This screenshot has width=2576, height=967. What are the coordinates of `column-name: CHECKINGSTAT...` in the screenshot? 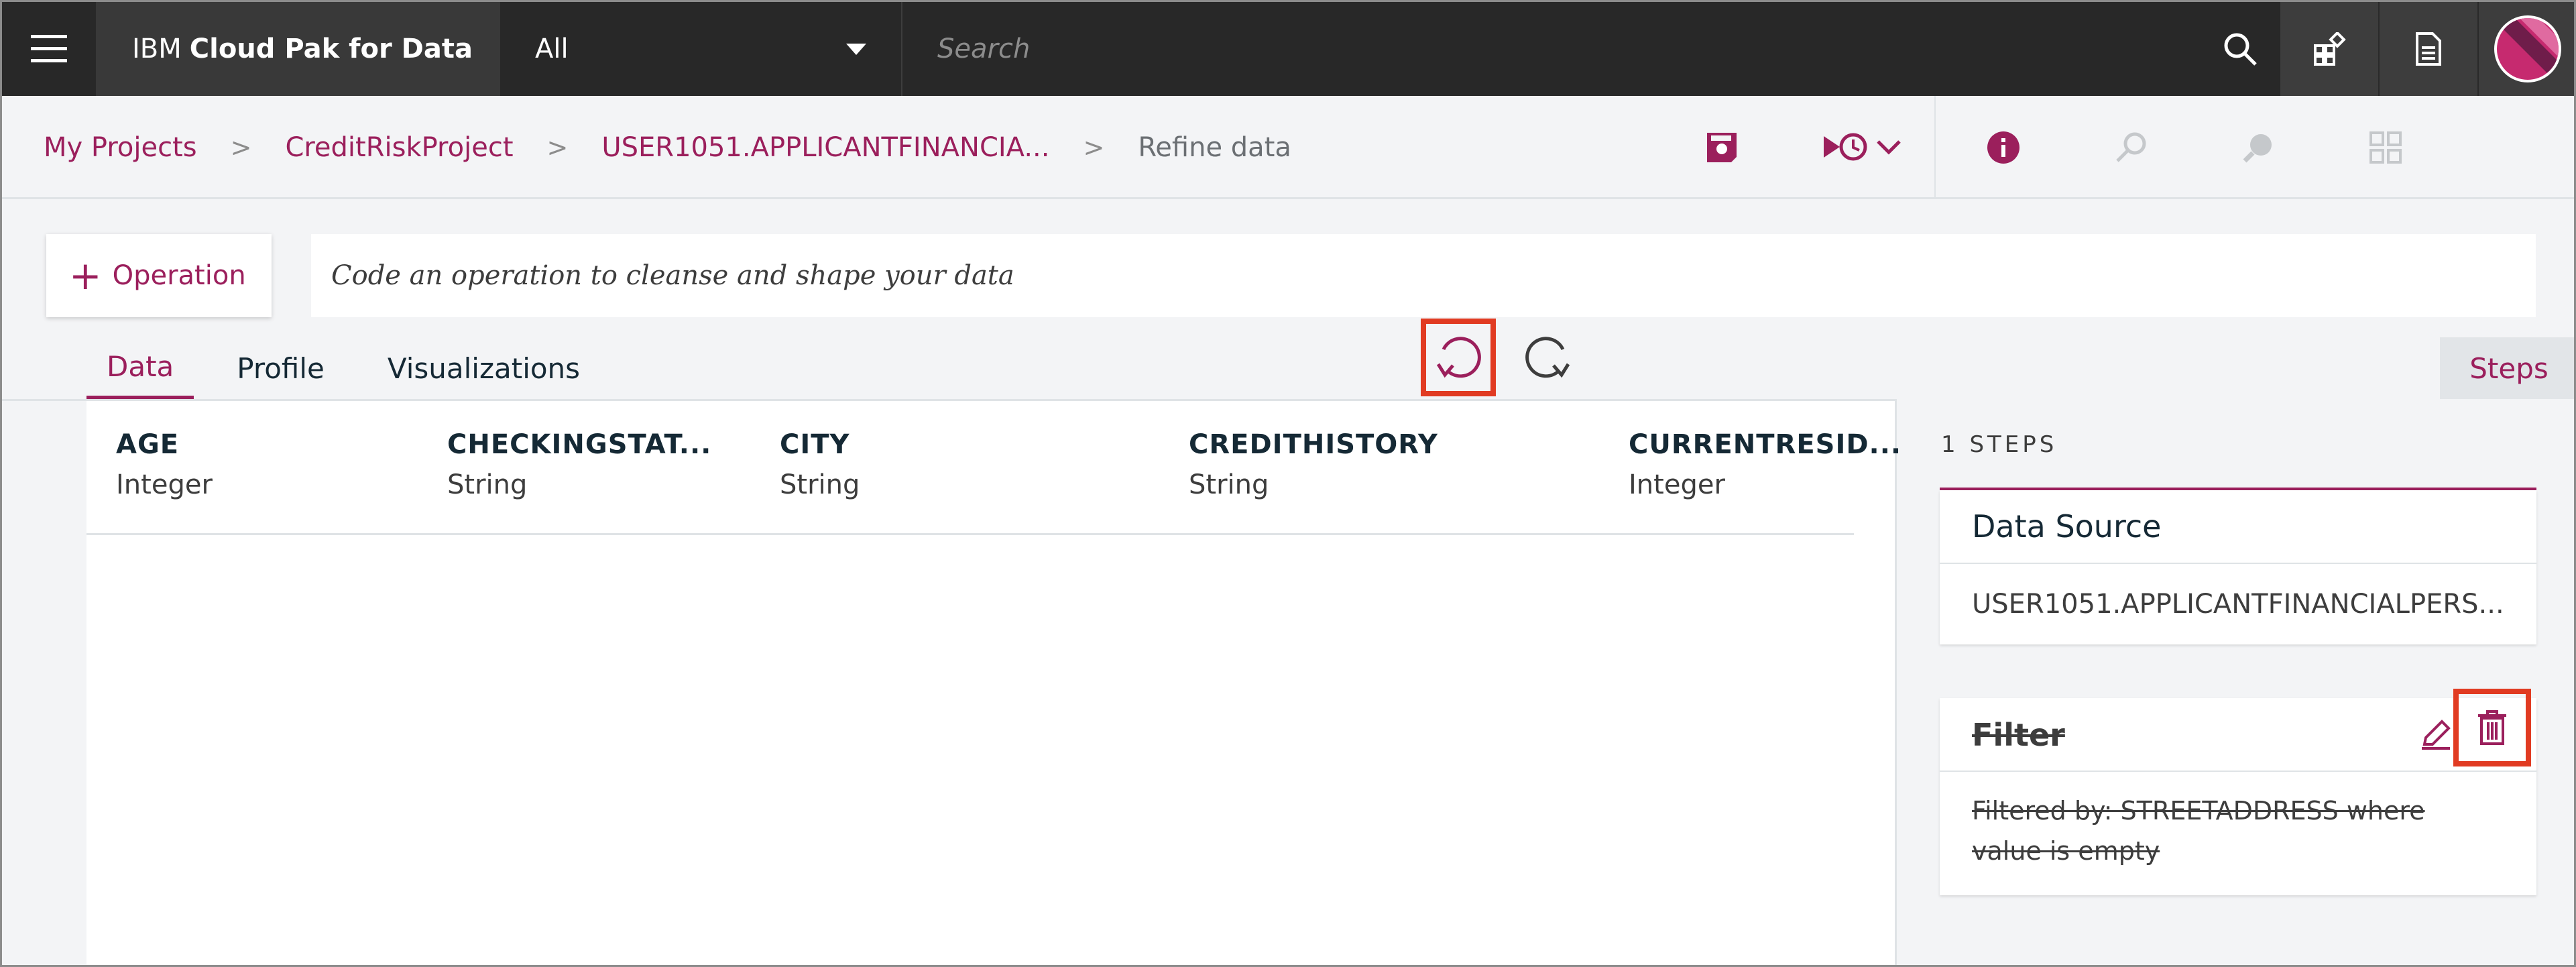 It's located at (579, 444).